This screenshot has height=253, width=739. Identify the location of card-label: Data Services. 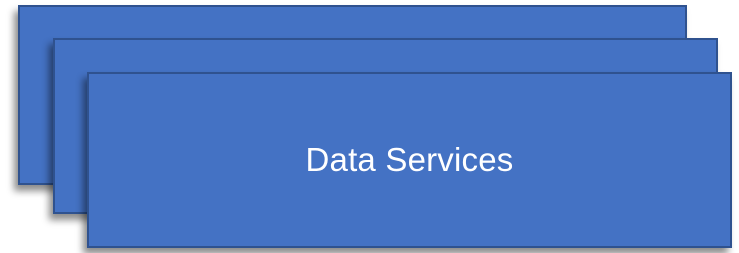
(409, 159).